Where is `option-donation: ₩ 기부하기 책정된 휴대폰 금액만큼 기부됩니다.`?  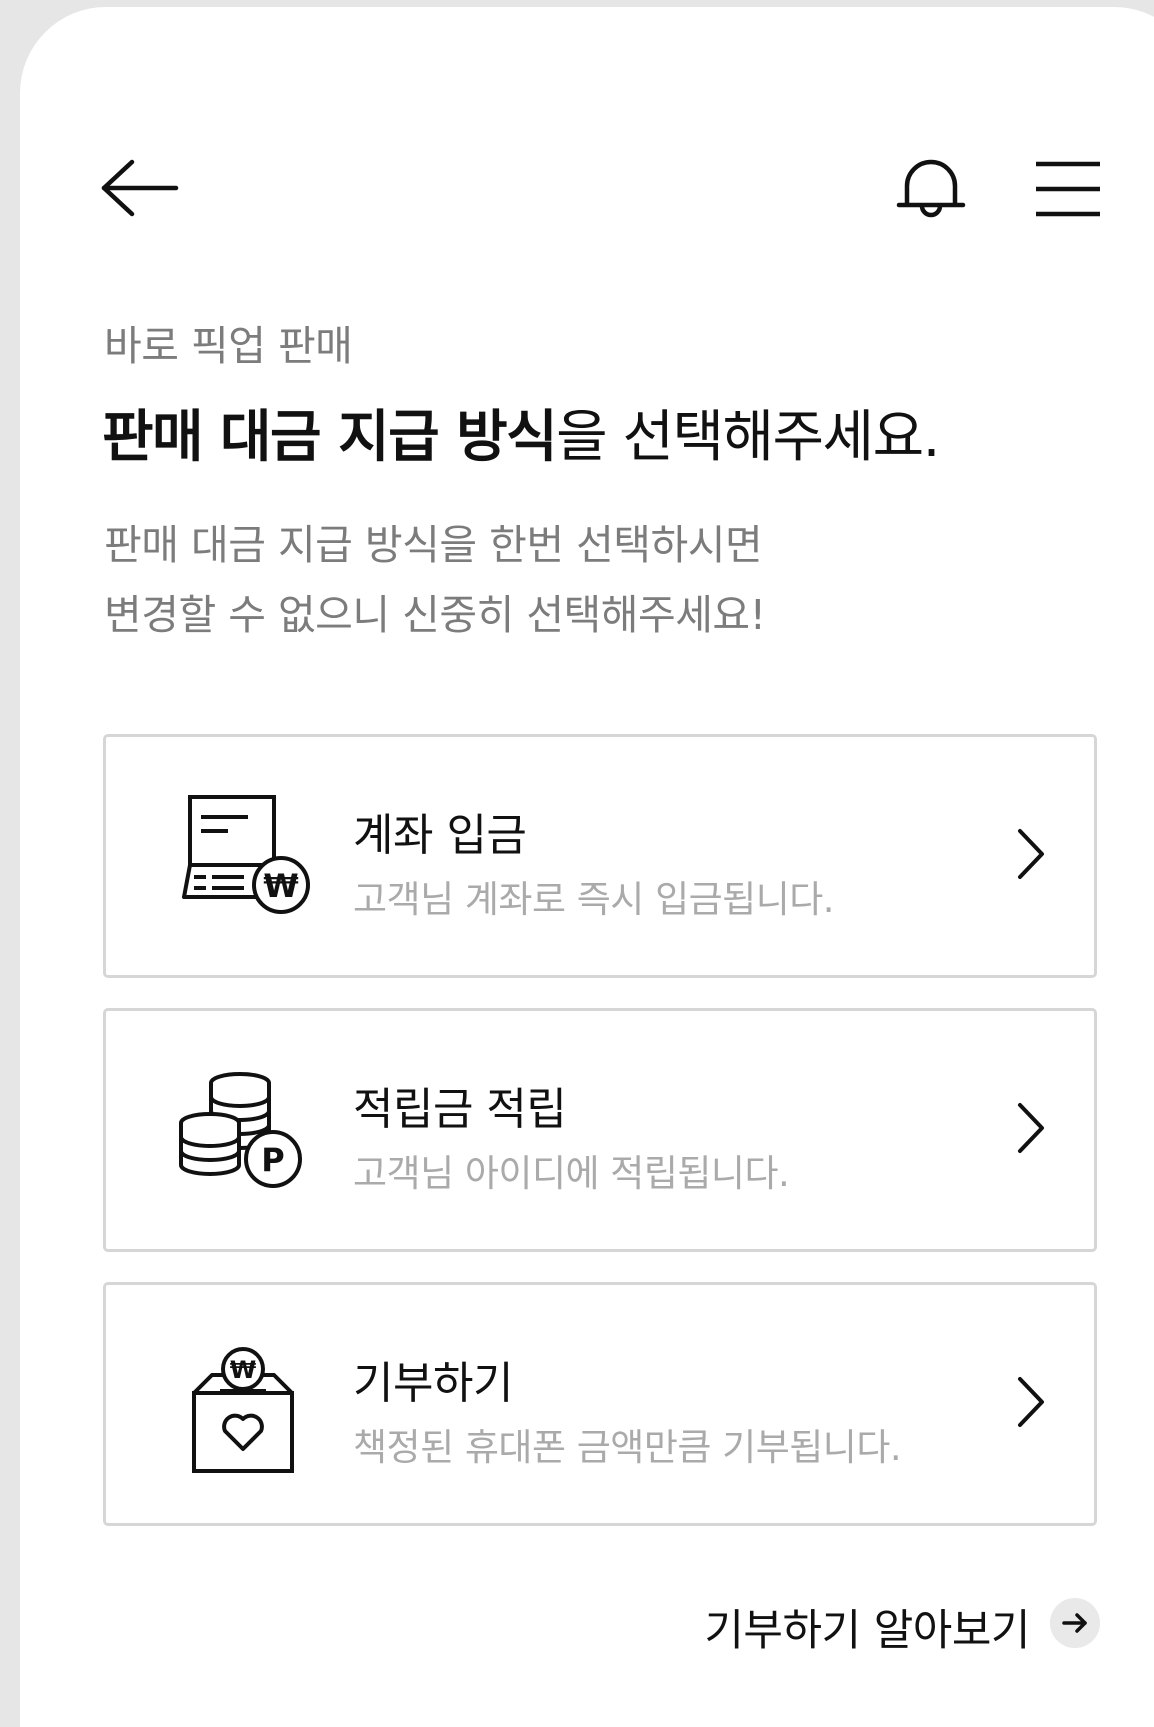 option-donation: ₩ 기부하기 책정된 휴대폰 금액만큼 기부됩니다. is located at coordinates (600, 1404).